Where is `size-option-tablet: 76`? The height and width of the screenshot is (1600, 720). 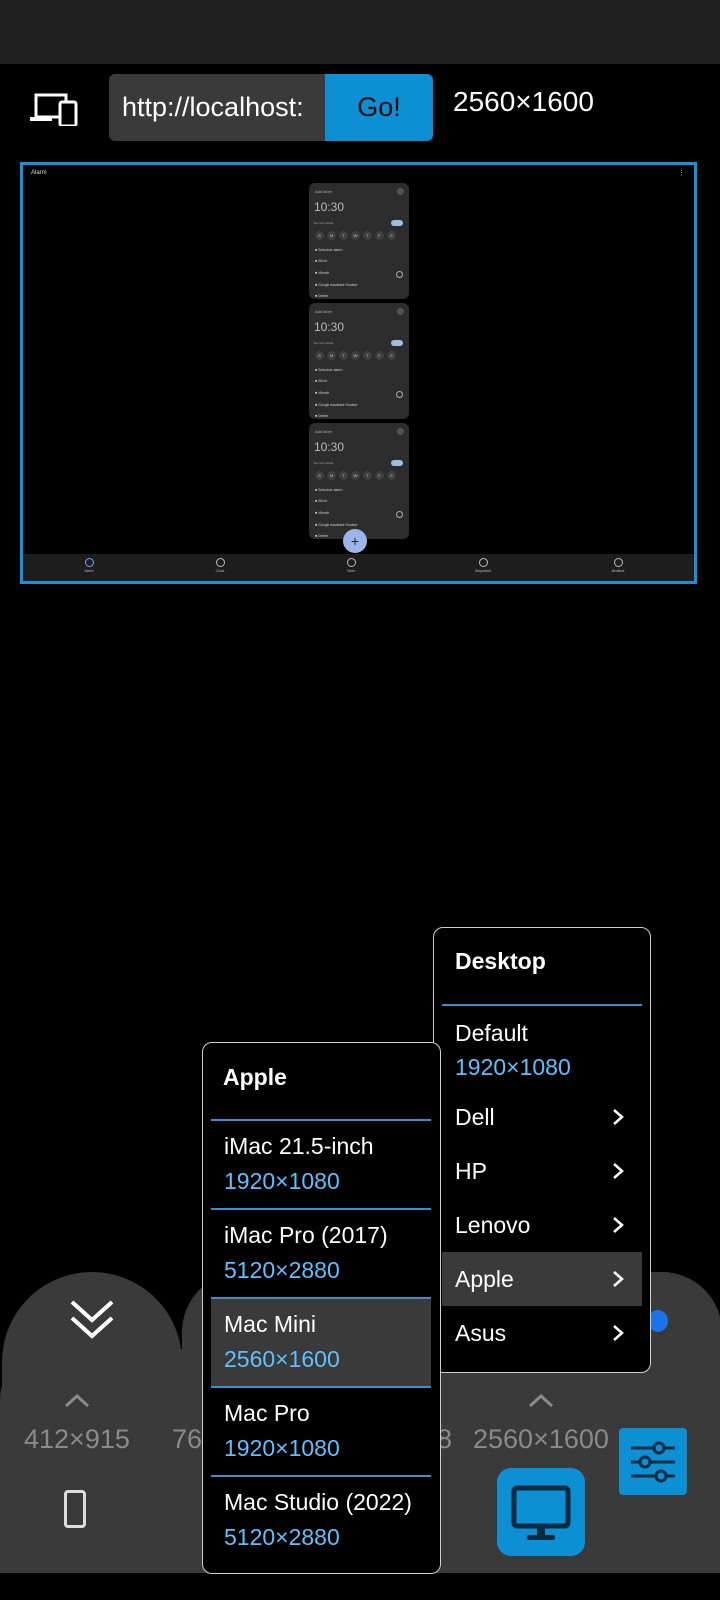 size-option-tablet: 76 is located at coordinates (187, 1439).